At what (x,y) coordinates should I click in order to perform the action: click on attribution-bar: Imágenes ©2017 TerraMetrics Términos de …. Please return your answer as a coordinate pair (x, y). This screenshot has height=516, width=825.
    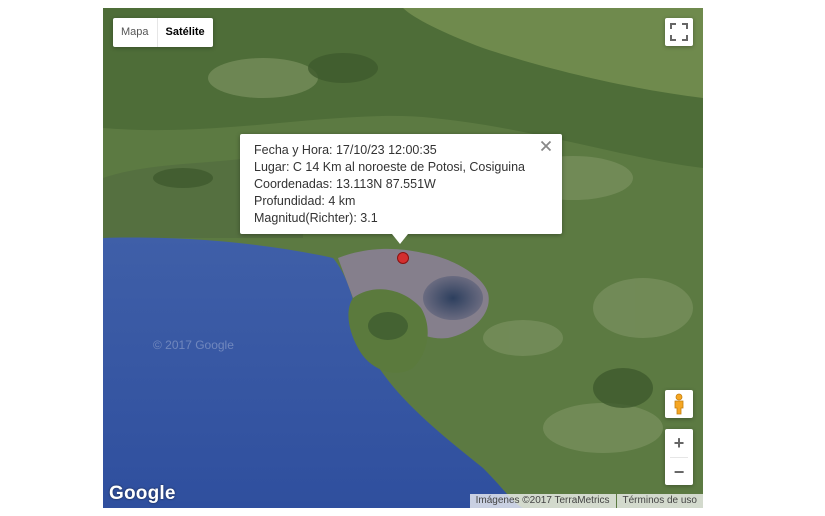
    Looking at the image, I should click on (586, 501).